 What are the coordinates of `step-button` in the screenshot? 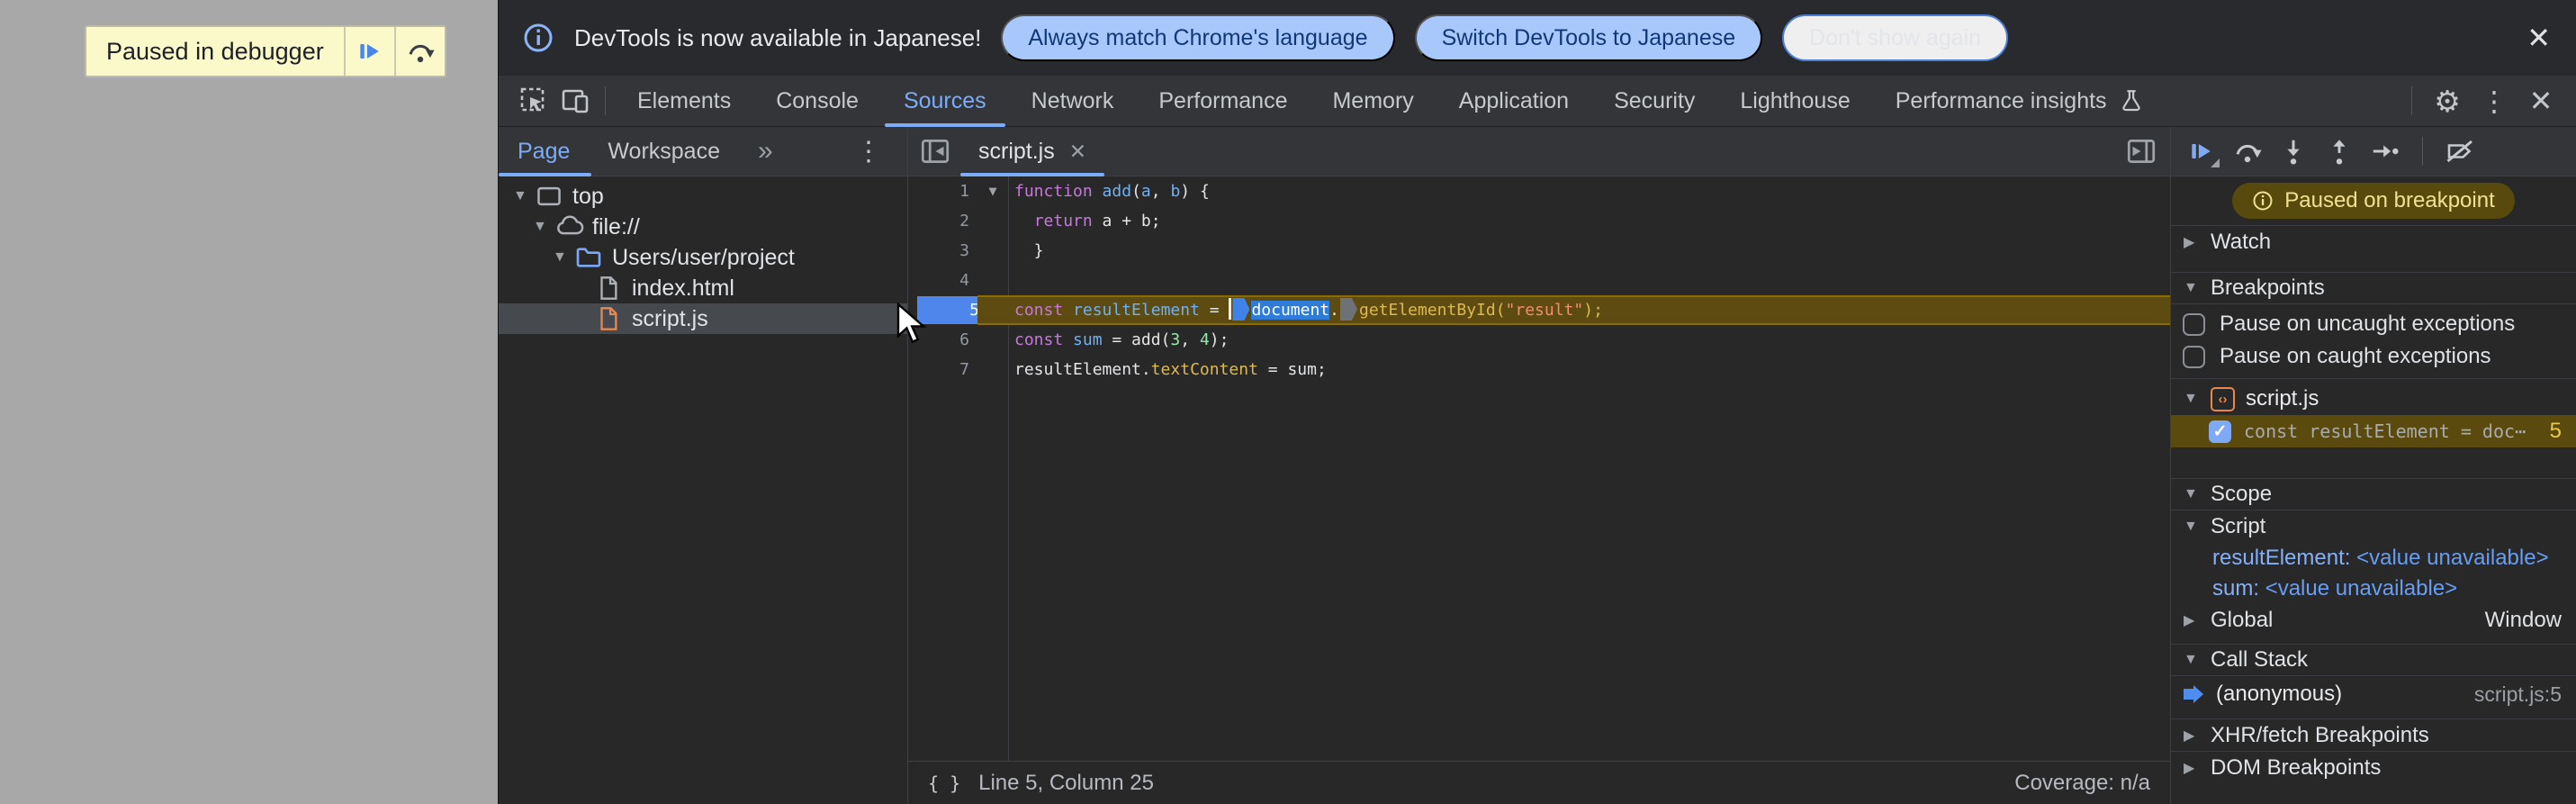 It's located at (2385, 151).